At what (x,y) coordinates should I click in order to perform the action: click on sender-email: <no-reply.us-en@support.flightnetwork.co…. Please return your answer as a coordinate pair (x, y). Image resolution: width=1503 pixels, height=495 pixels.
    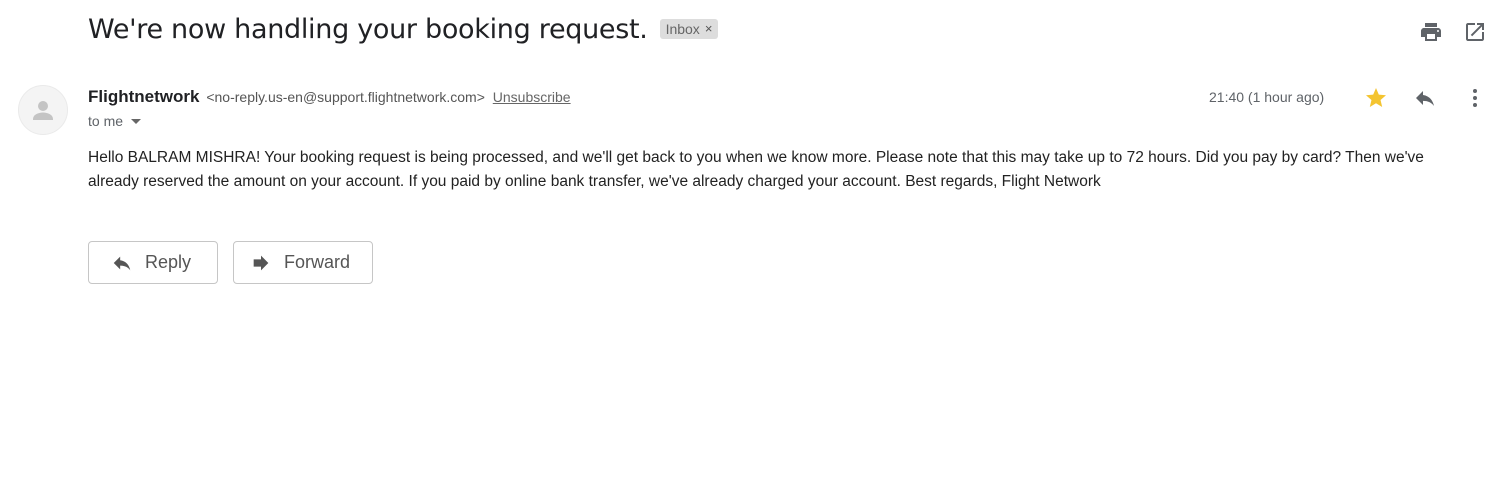
    Looking at the image, I should click on (345, 97).